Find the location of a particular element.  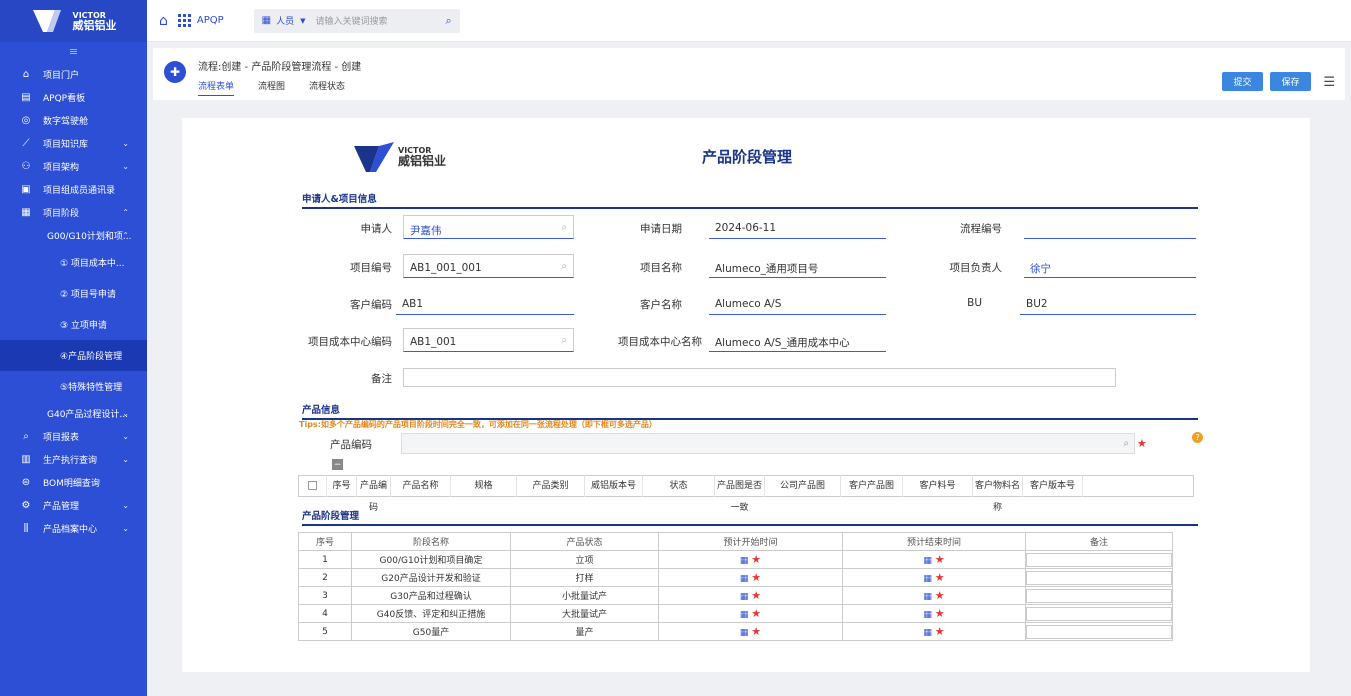

table-row: 3 G30产品和过程确认 小批量试产 ▦ ★ ▦ ★ is located at coordinates (735, 595).